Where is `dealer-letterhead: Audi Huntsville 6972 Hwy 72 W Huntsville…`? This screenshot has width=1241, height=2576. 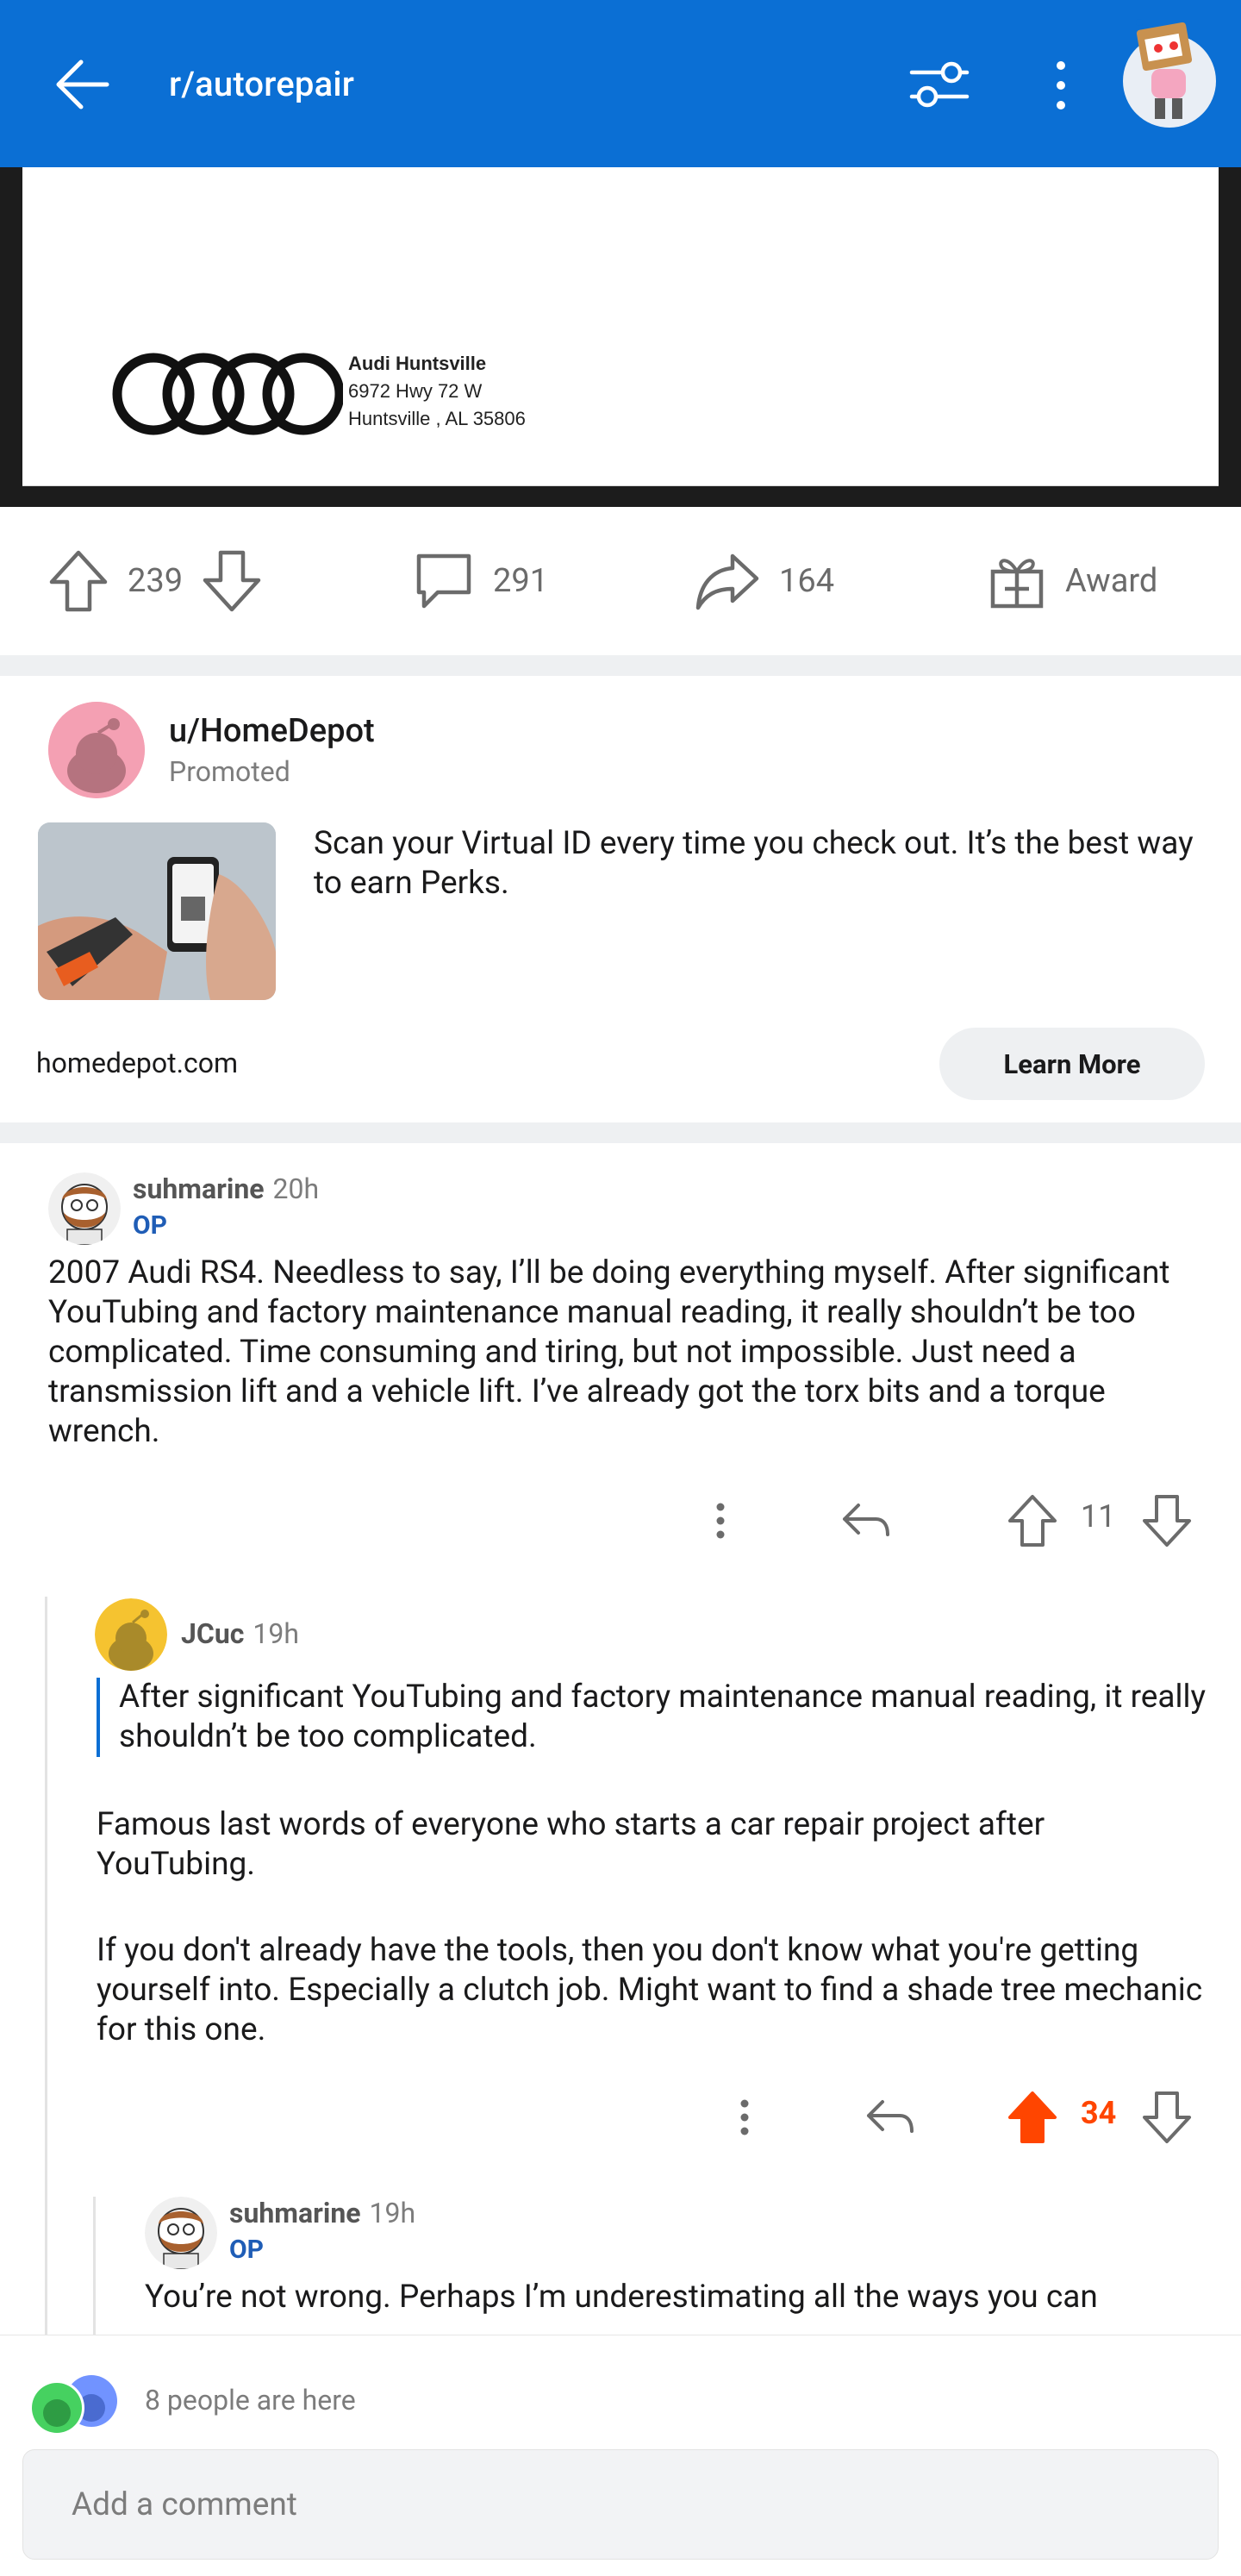 dealer-letterhead: Audi Huntsville 6972 Hwy 72 W Huntsville… is located at coordinates (620, 327).